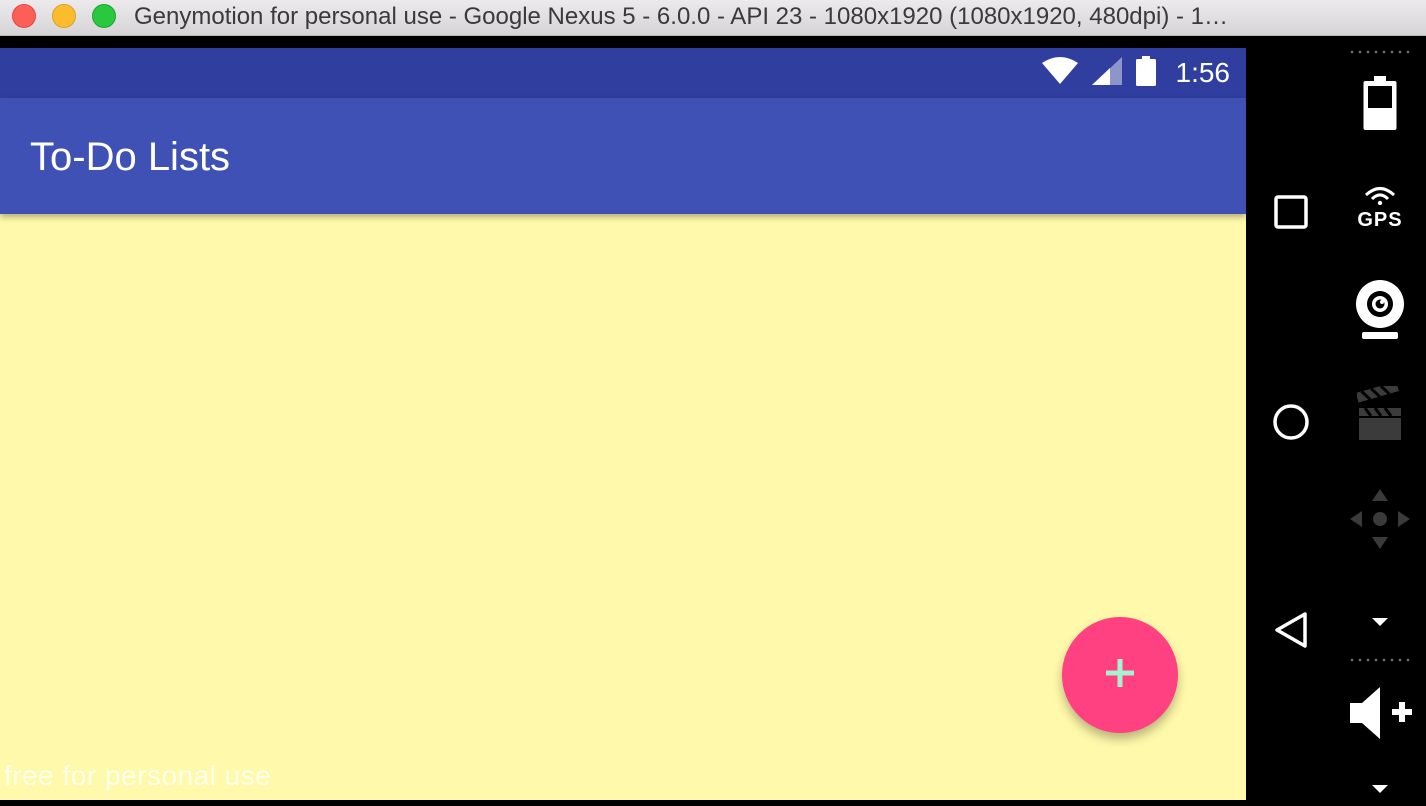 This screenshot has width=1426, height=806. I want to click on recents-button, so click(1291, 214).